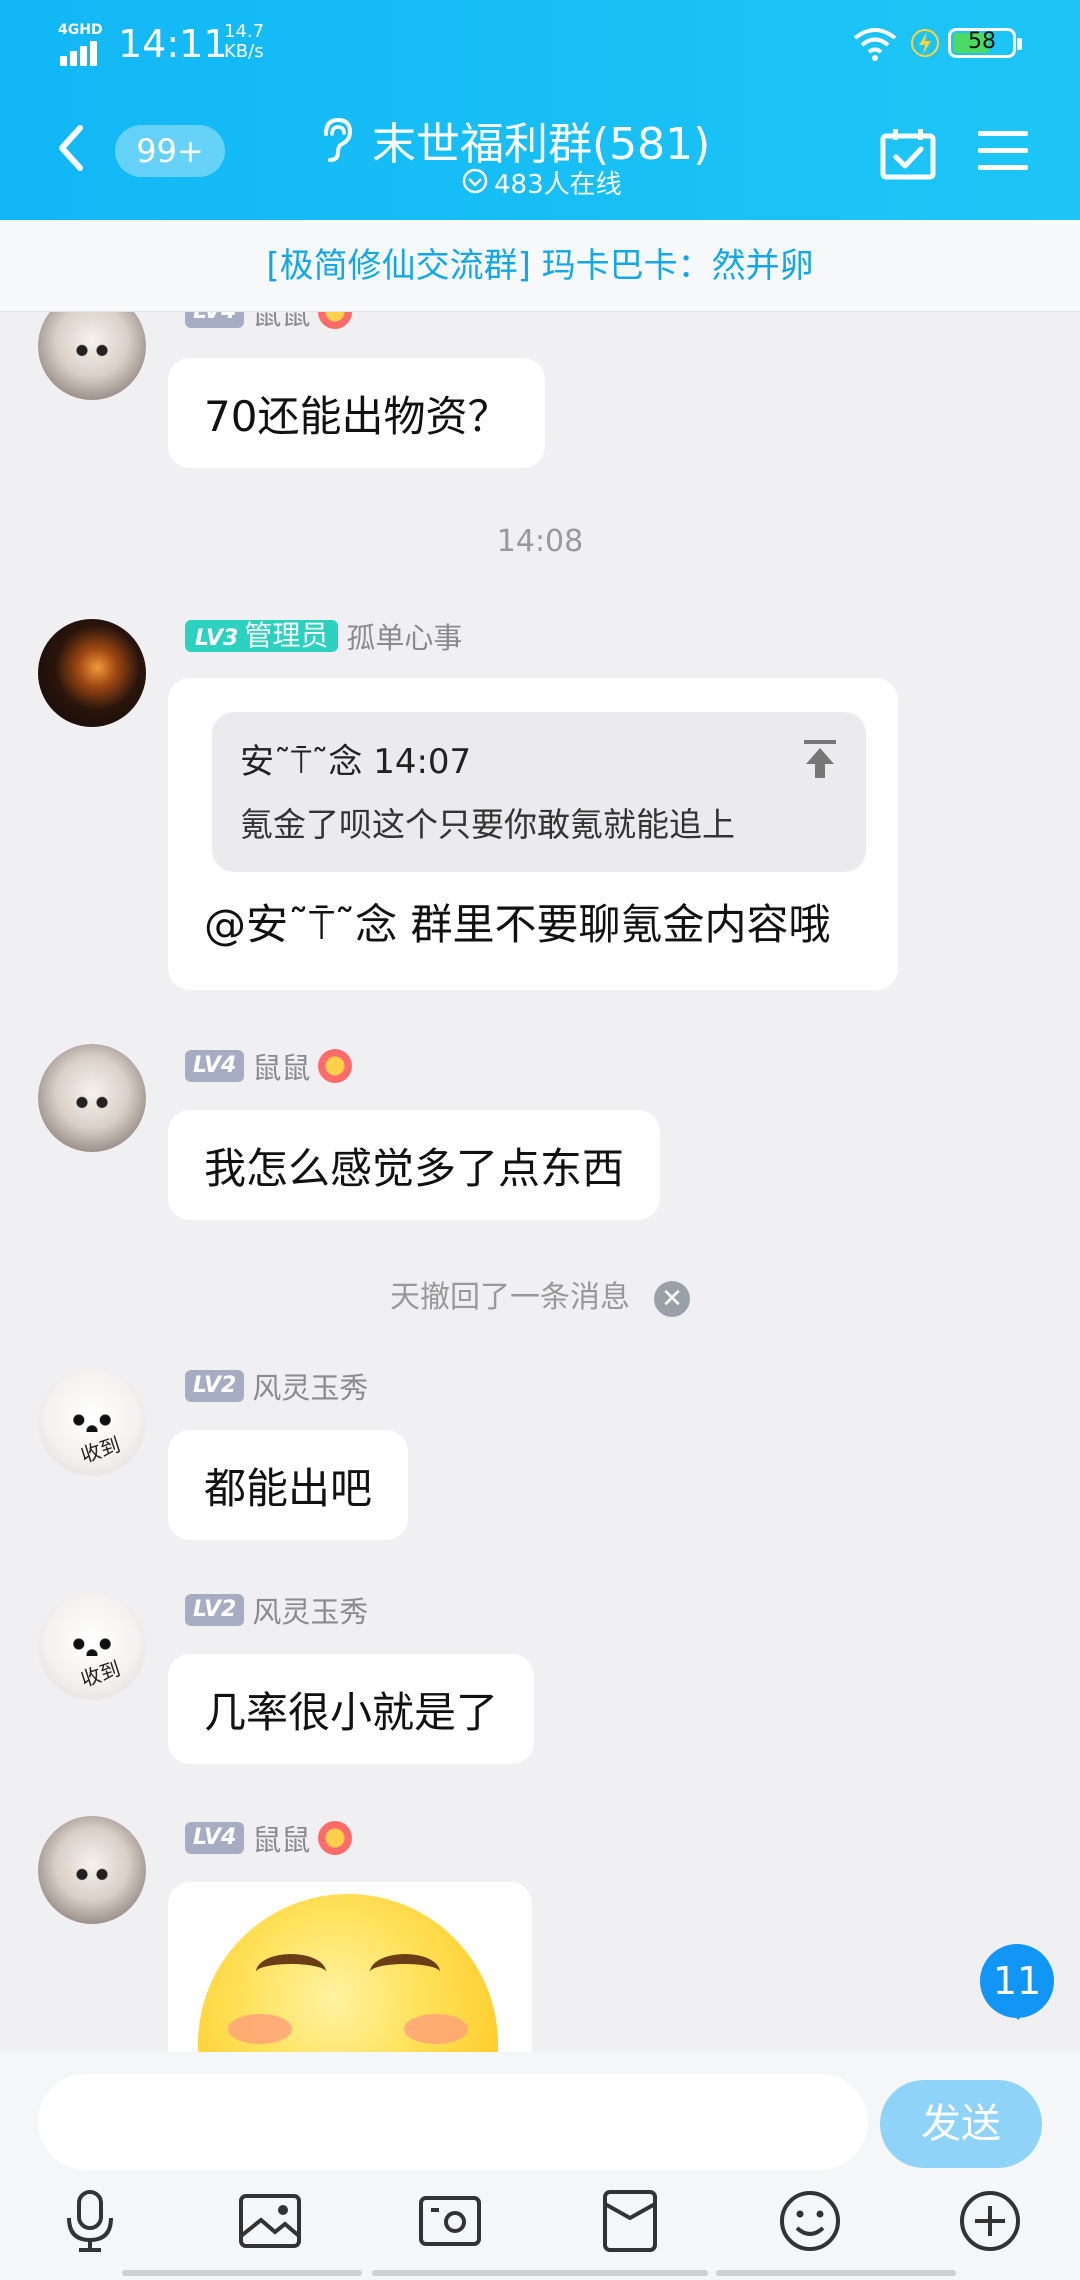  I want to click on status-bar: 4GHD 14:11 14.7 KB/s 58, so click(540, 45).